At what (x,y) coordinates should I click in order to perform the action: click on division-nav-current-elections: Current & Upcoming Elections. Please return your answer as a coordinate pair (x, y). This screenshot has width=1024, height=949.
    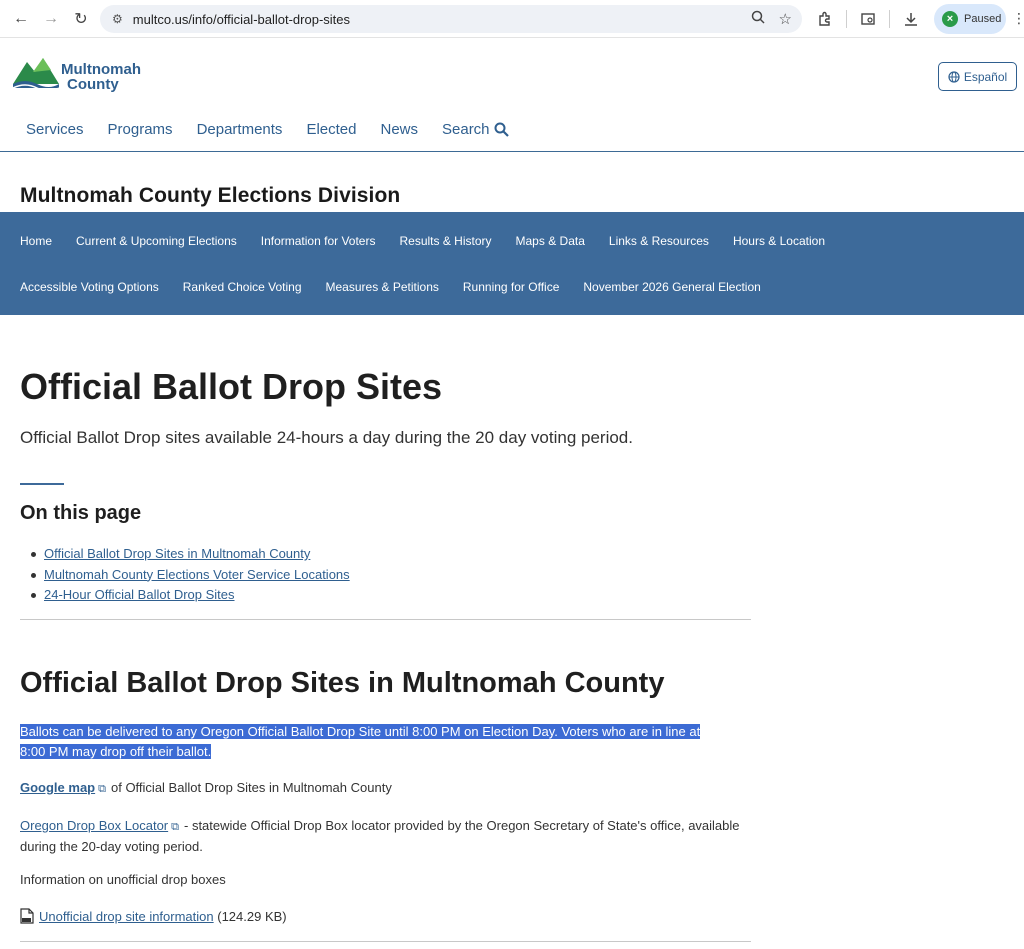
    Looking at the image, I should click on (156, 241).